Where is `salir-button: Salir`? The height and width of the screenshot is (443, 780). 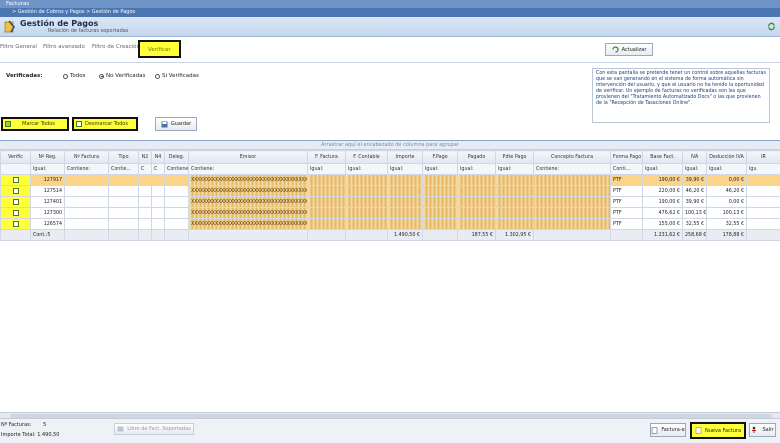 salir-button: Salir is located at coordinates (762, 430).